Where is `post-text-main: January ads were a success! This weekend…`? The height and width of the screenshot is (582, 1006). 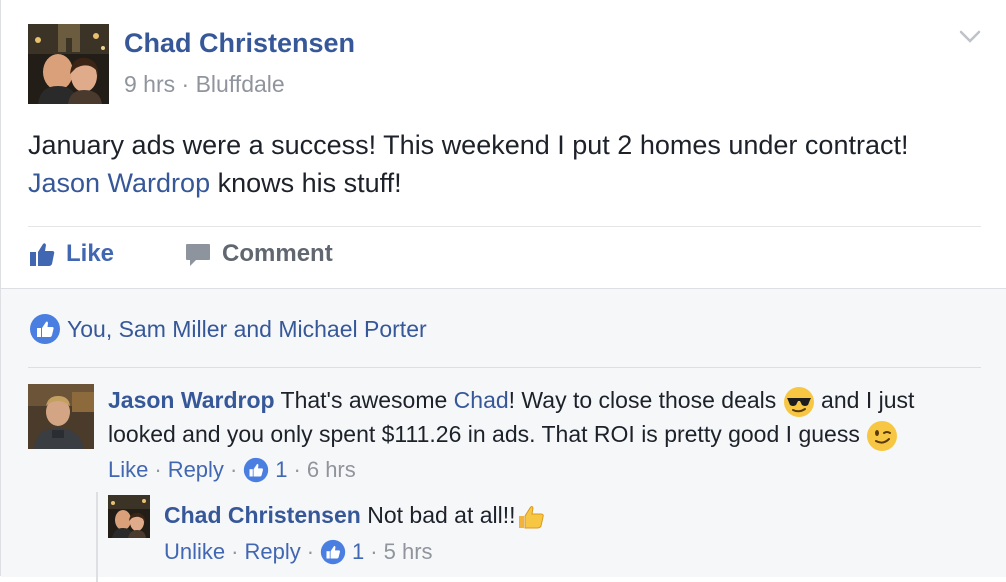 post-text-main: January ads were a success! This weekend… is located at coordinates (468, 145).